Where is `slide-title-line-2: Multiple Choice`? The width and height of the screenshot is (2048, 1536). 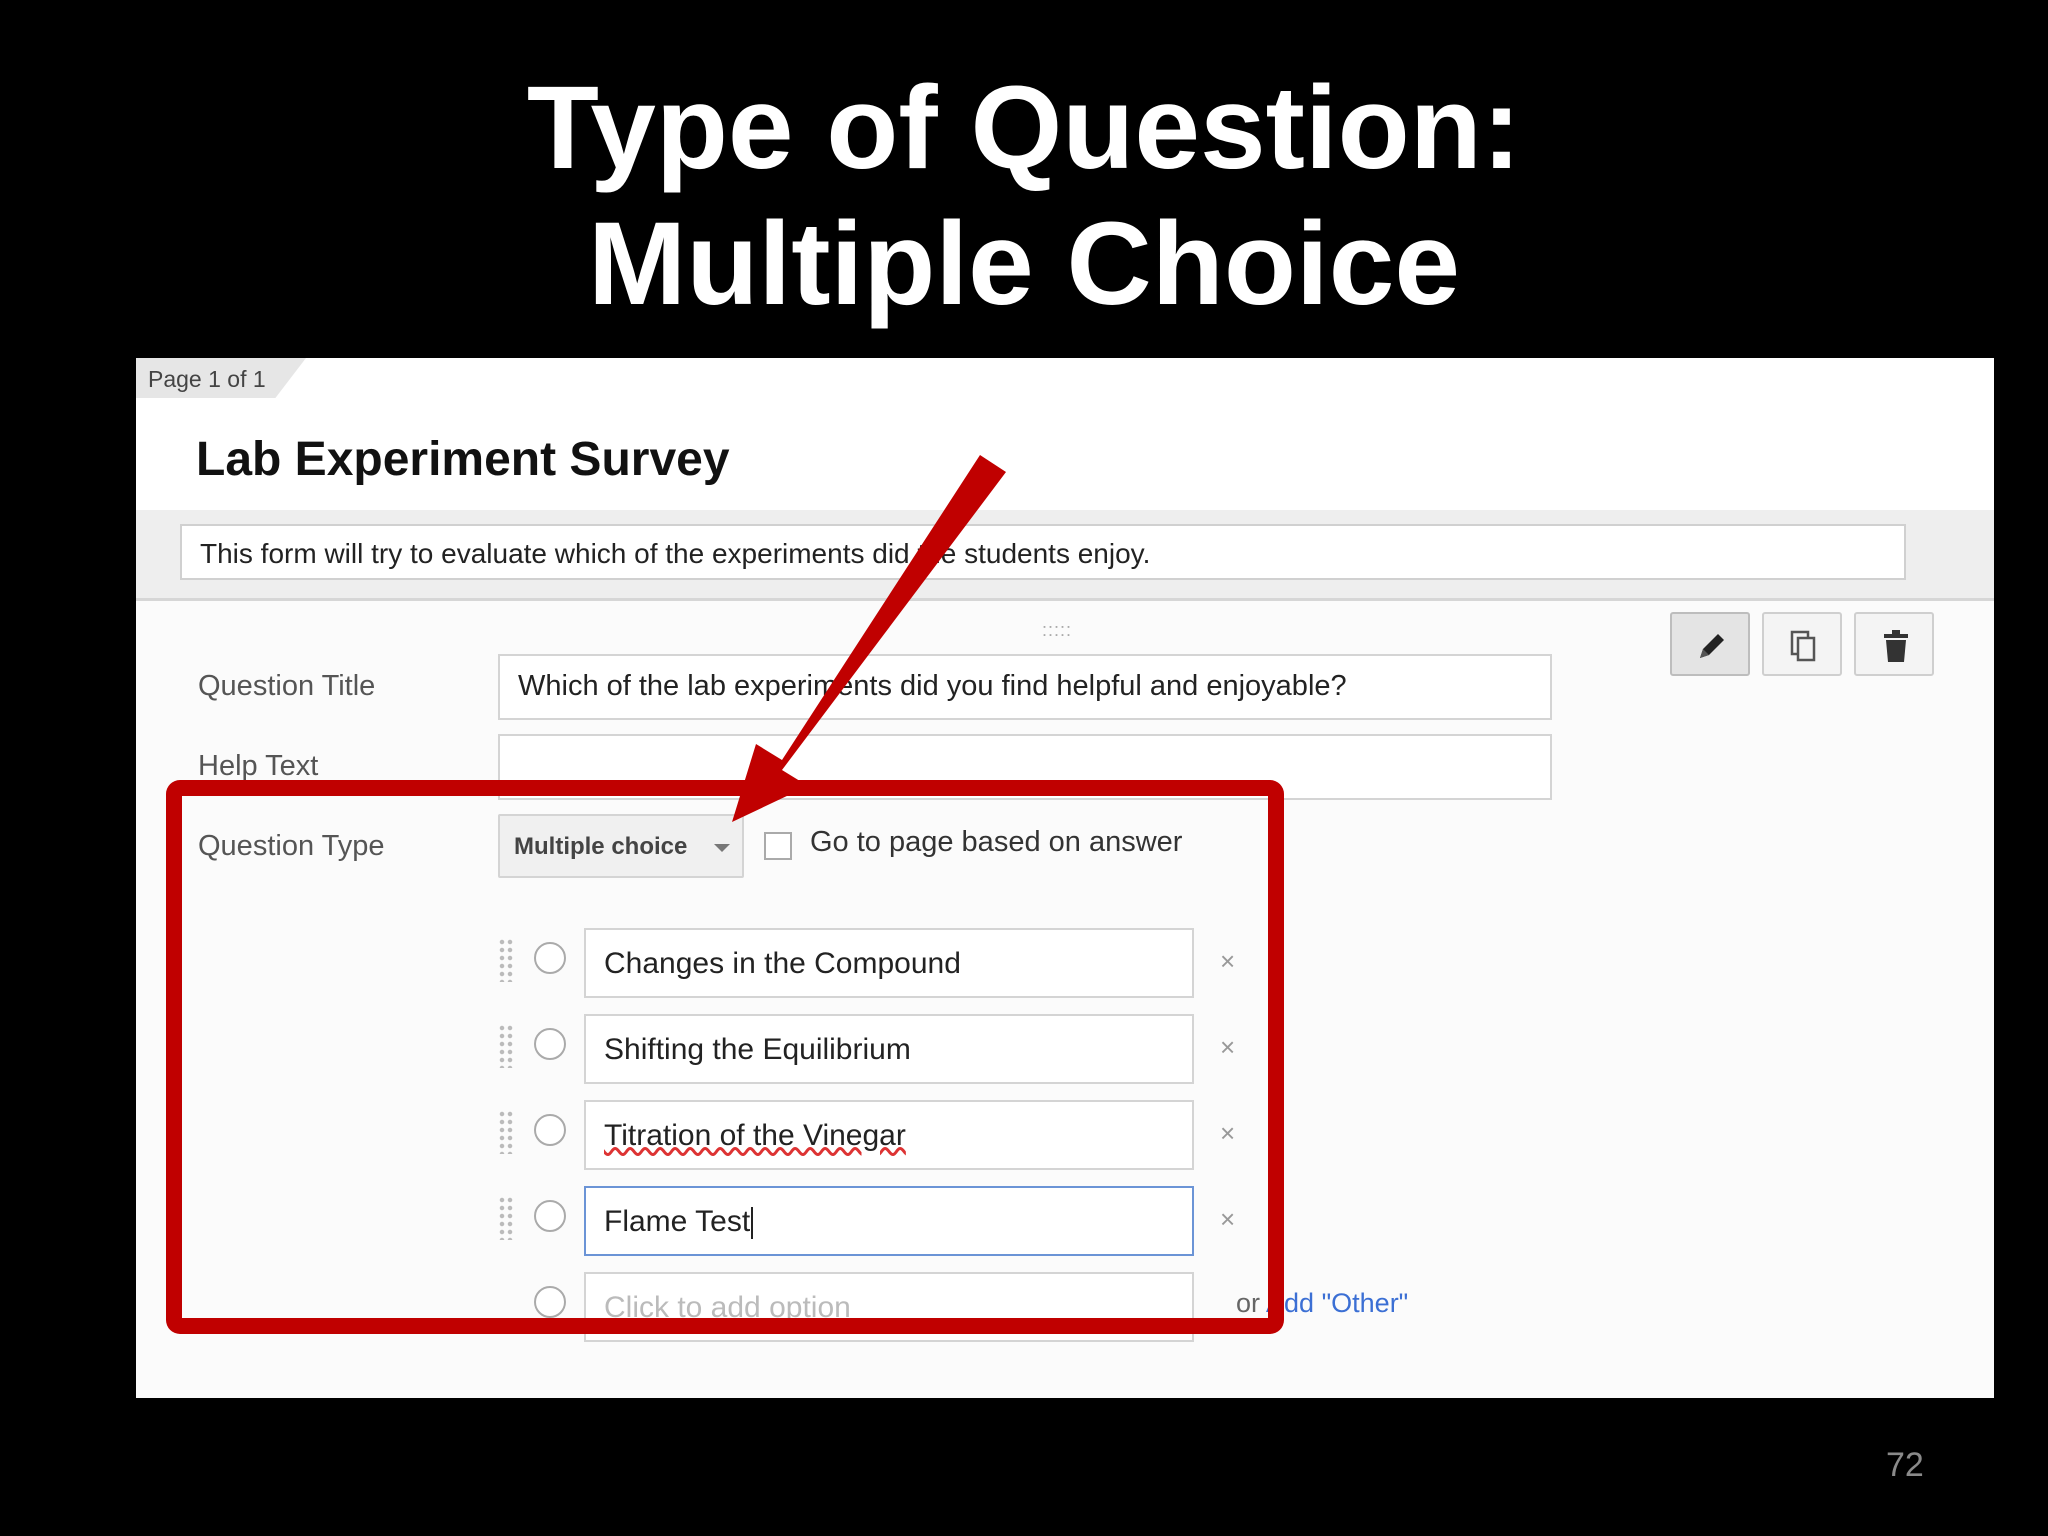
slide-title-line-2: Multiple Choice is located at coordinates (1024, 264).